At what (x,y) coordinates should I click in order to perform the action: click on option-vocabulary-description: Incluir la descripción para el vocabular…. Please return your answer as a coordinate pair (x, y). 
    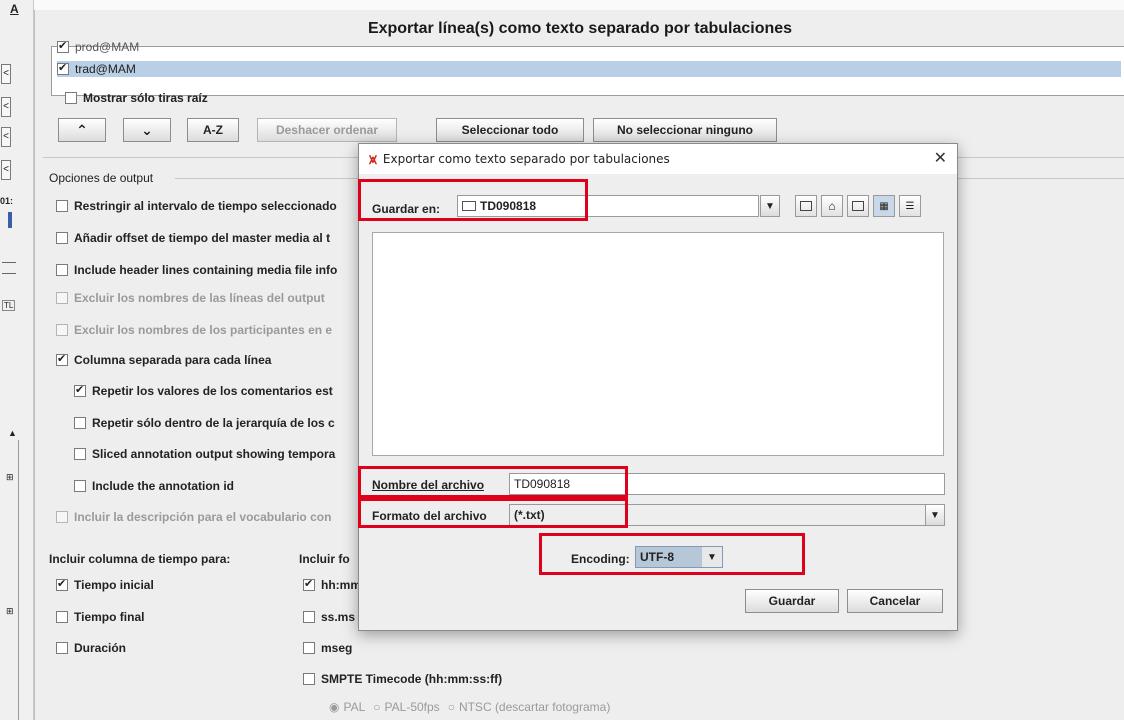
    Looking at the image, I should click on (193, 517).